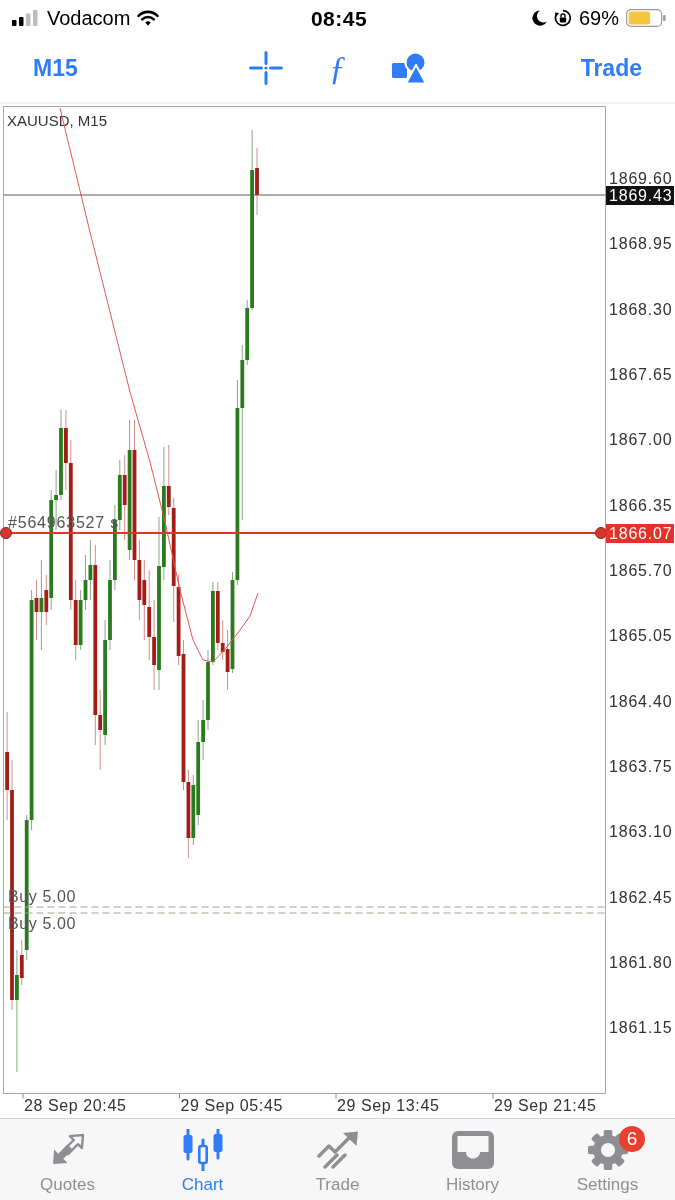  Describe the element at coordinates (641, 962) in the screenshot. I see `price-axis-label: 1861.80` at that location.